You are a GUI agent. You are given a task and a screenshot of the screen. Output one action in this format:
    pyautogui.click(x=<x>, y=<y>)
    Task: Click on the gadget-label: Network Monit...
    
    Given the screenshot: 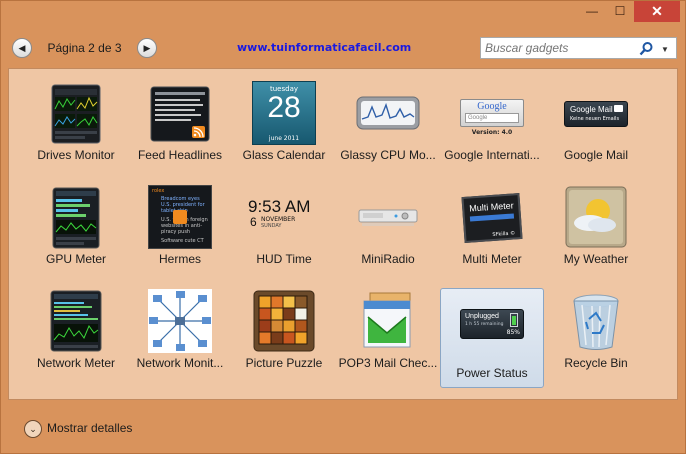 What is the action you would take?
    pyautogui.click(x=180, y=363)
    